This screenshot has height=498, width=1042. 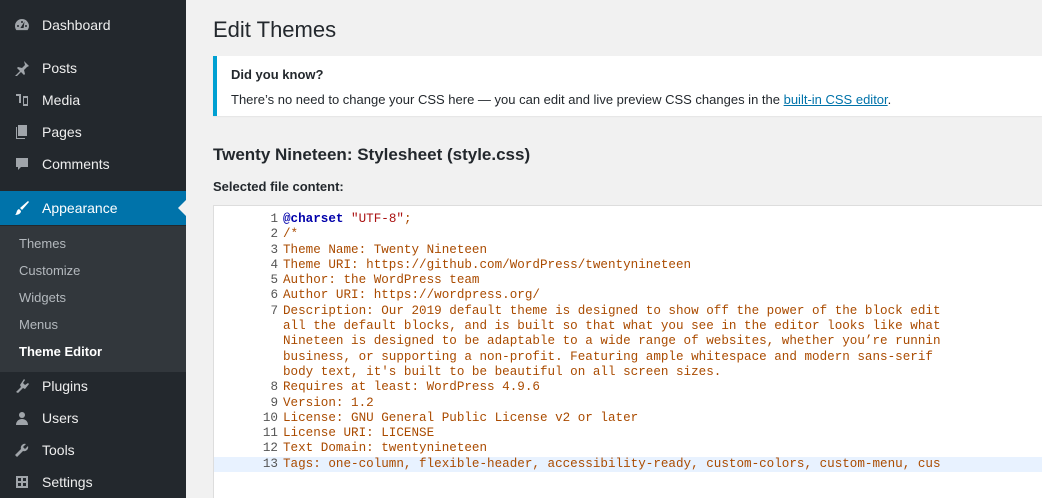 I want to click on code-text: Version: 1.2, so click(x=328, y=402).